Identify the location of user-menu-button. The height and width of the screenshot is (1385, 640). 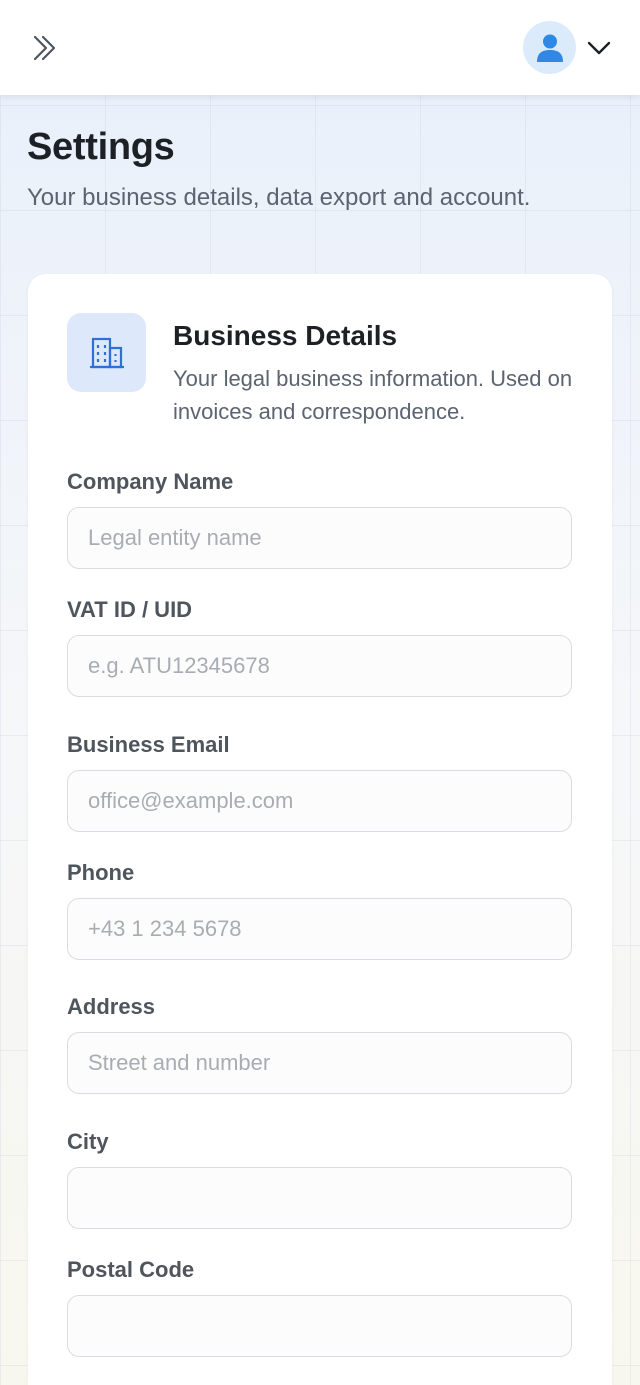
(567, 47).